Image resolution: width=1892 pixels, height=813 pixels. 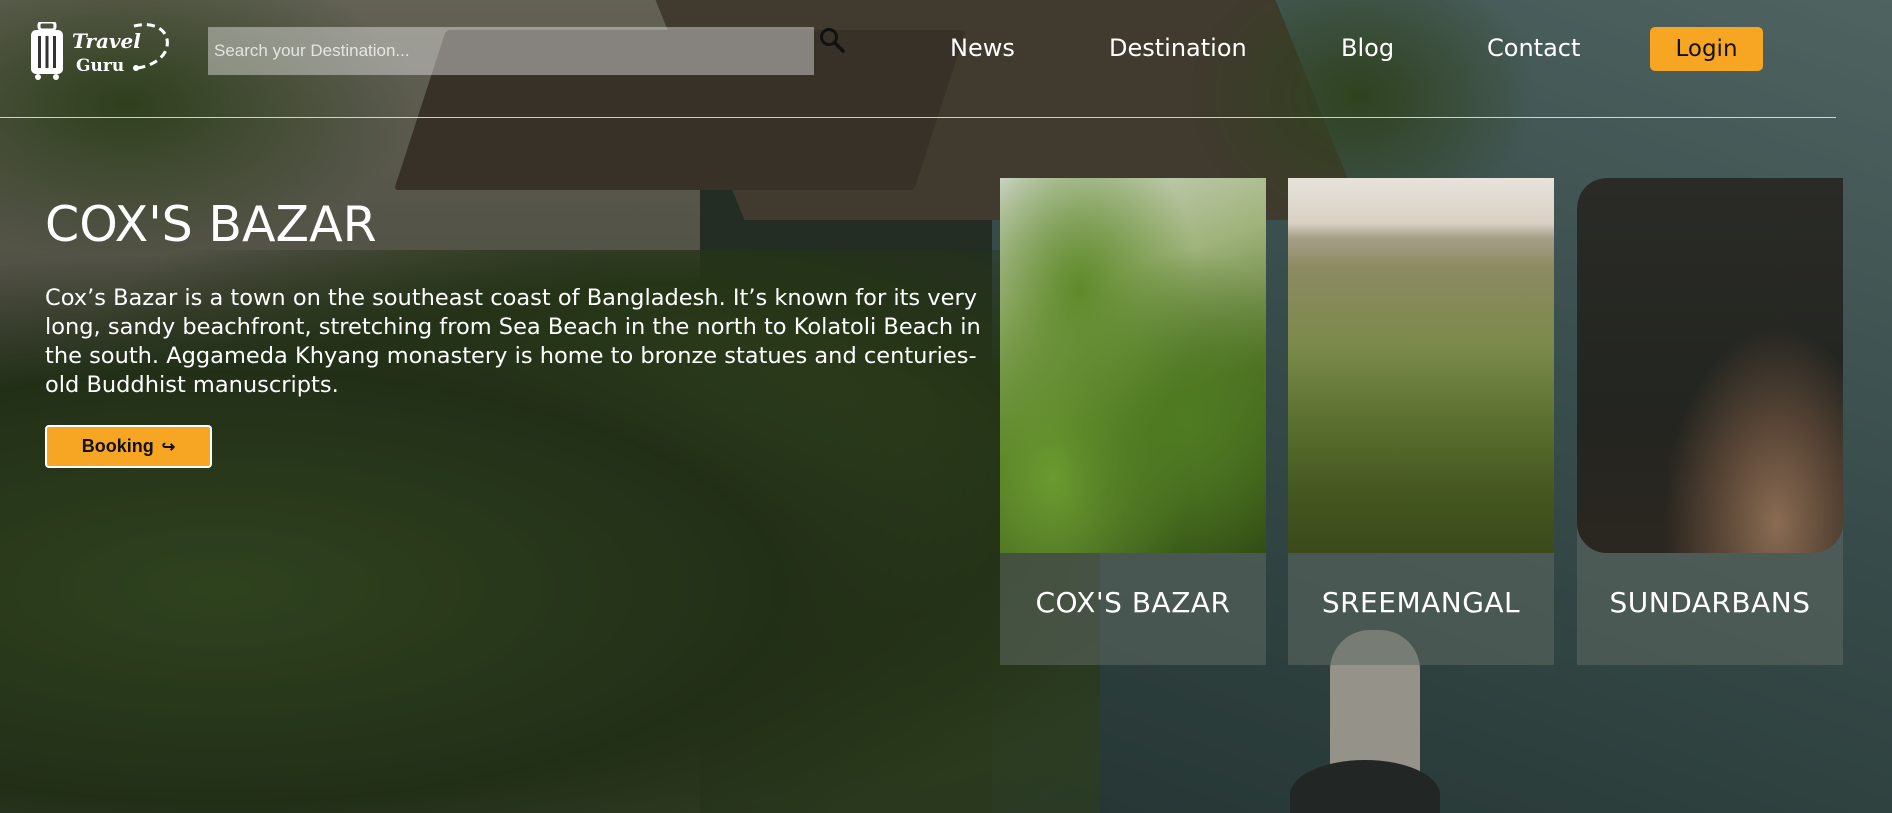 I want to click on login-button: Login, so click(x=1706, y=49).